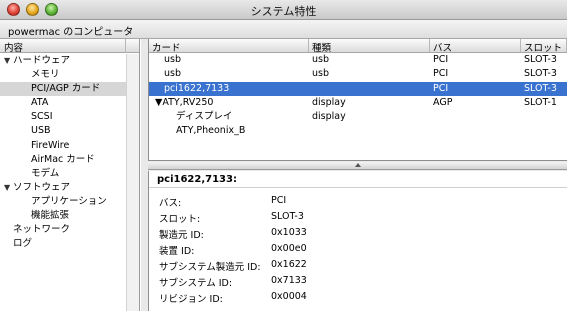  I want to click on sidebar-item-extensions: 機能拡張, so click(63, 216).